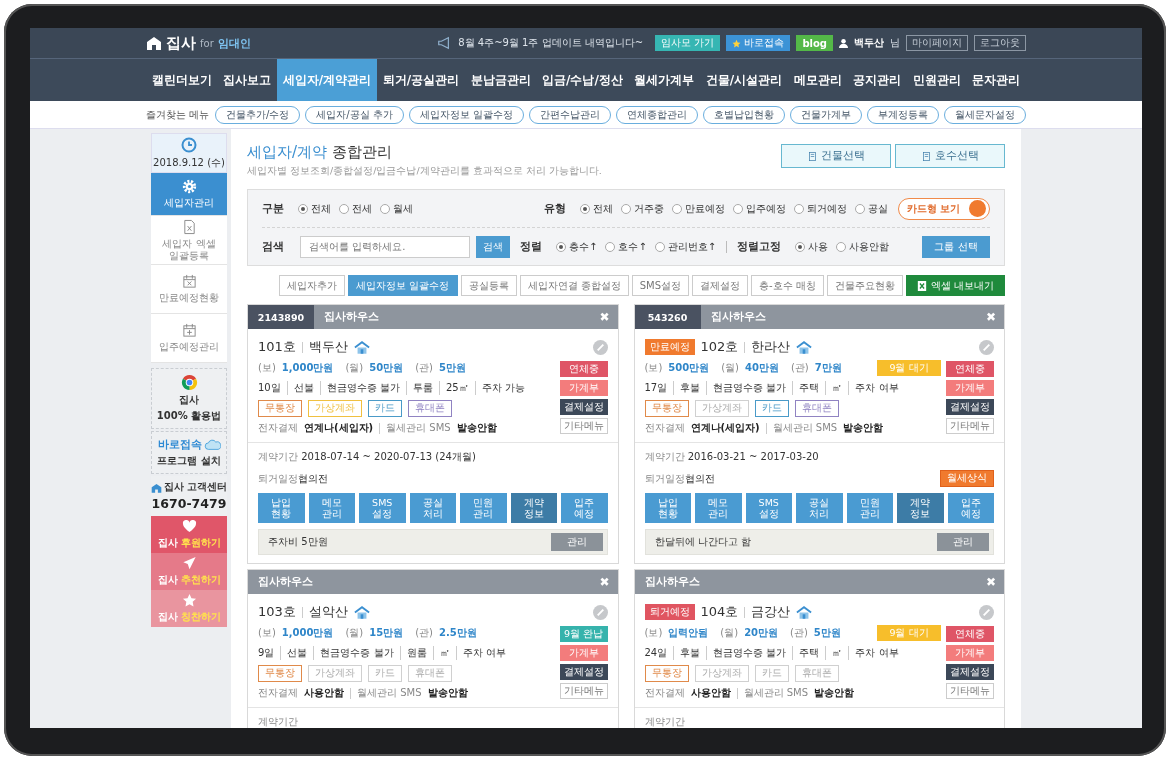 The height and width of the screenshot is (760, 1170). I want to click on favorite-link: 부계정등록, so click(903, 114).